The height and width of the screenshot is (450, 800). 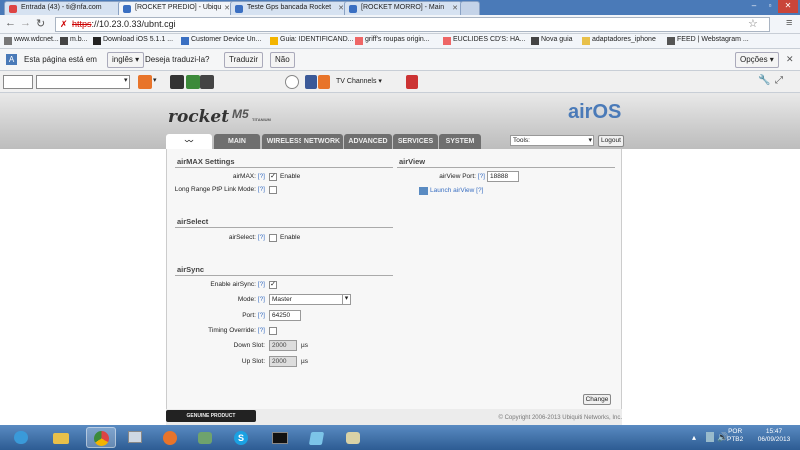 I want to click on reload-icon: ↻, so click(x=40, y=23).